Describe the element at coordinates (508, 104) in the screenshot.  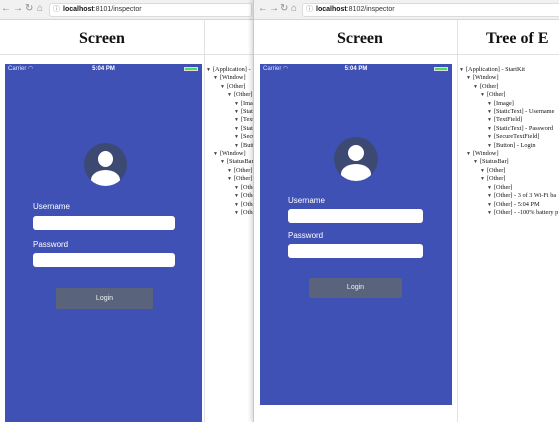
I see `tree-node: ▼ [Image]` at that location.